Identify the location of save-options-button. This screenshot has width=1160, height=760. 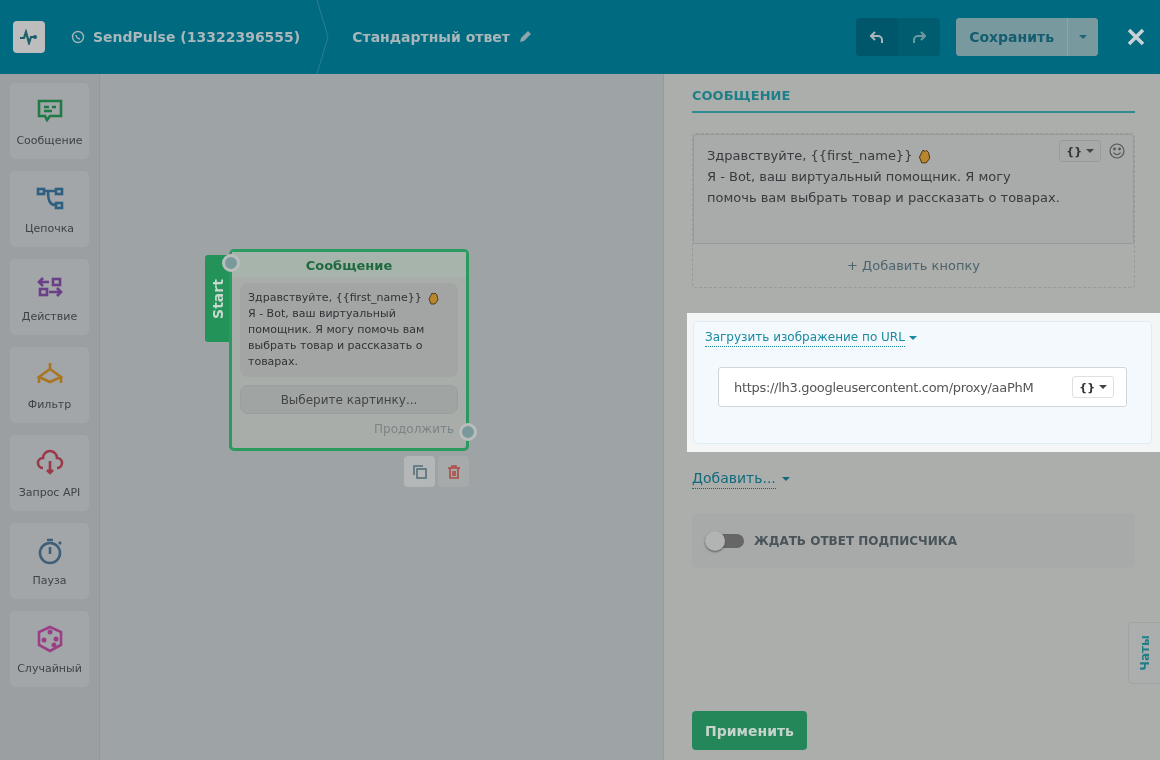
(1082, 37).